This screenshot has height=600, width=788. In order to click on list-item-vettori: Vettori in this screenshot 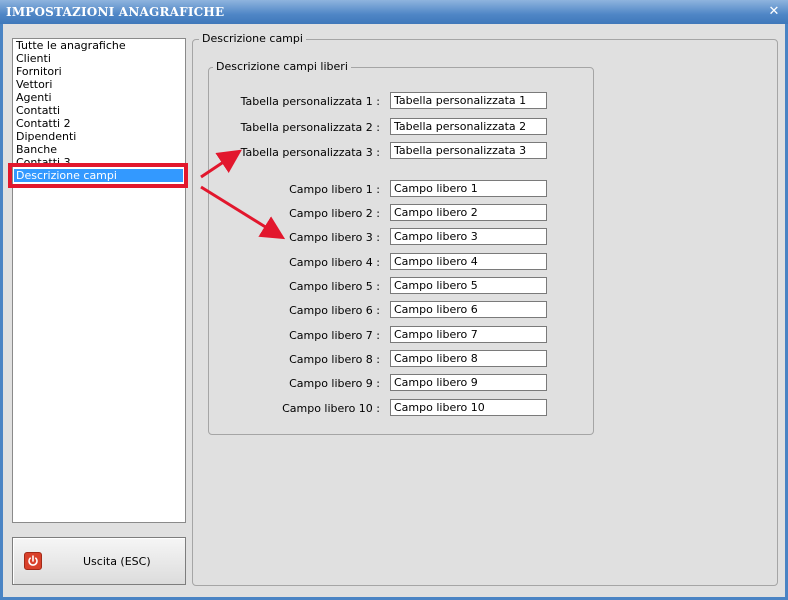, I will do `click(99, 84)`.